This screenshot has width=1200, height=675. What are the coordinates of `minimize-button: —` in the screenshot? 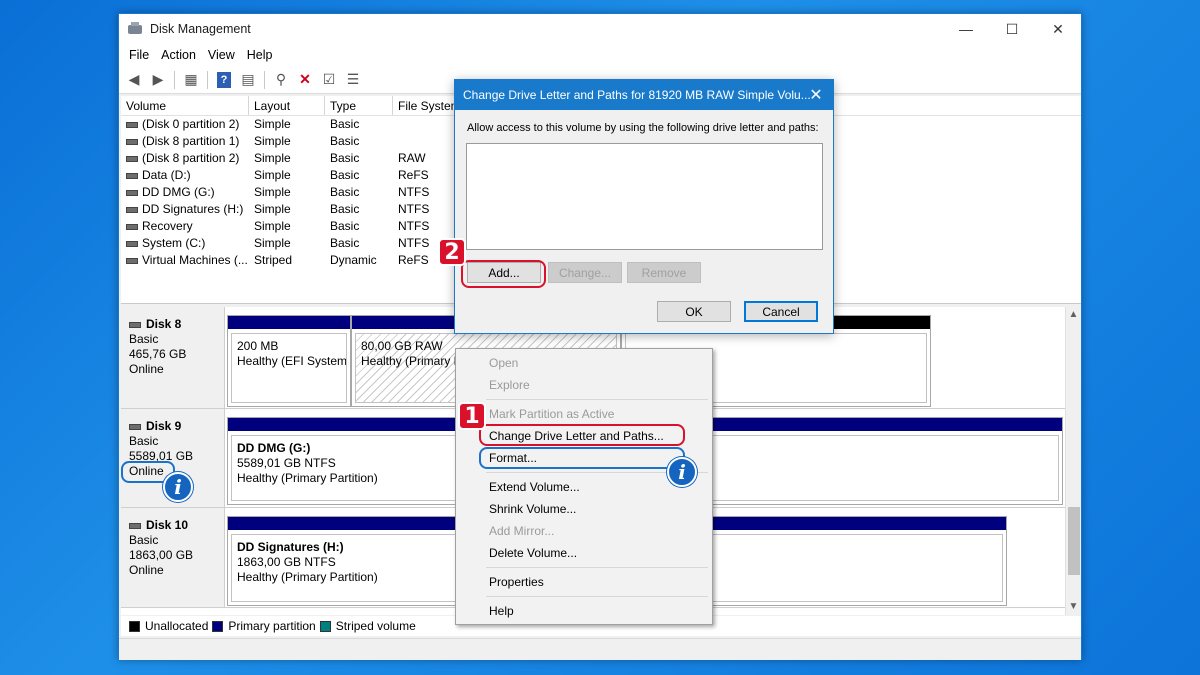 It's located at (966, 29).